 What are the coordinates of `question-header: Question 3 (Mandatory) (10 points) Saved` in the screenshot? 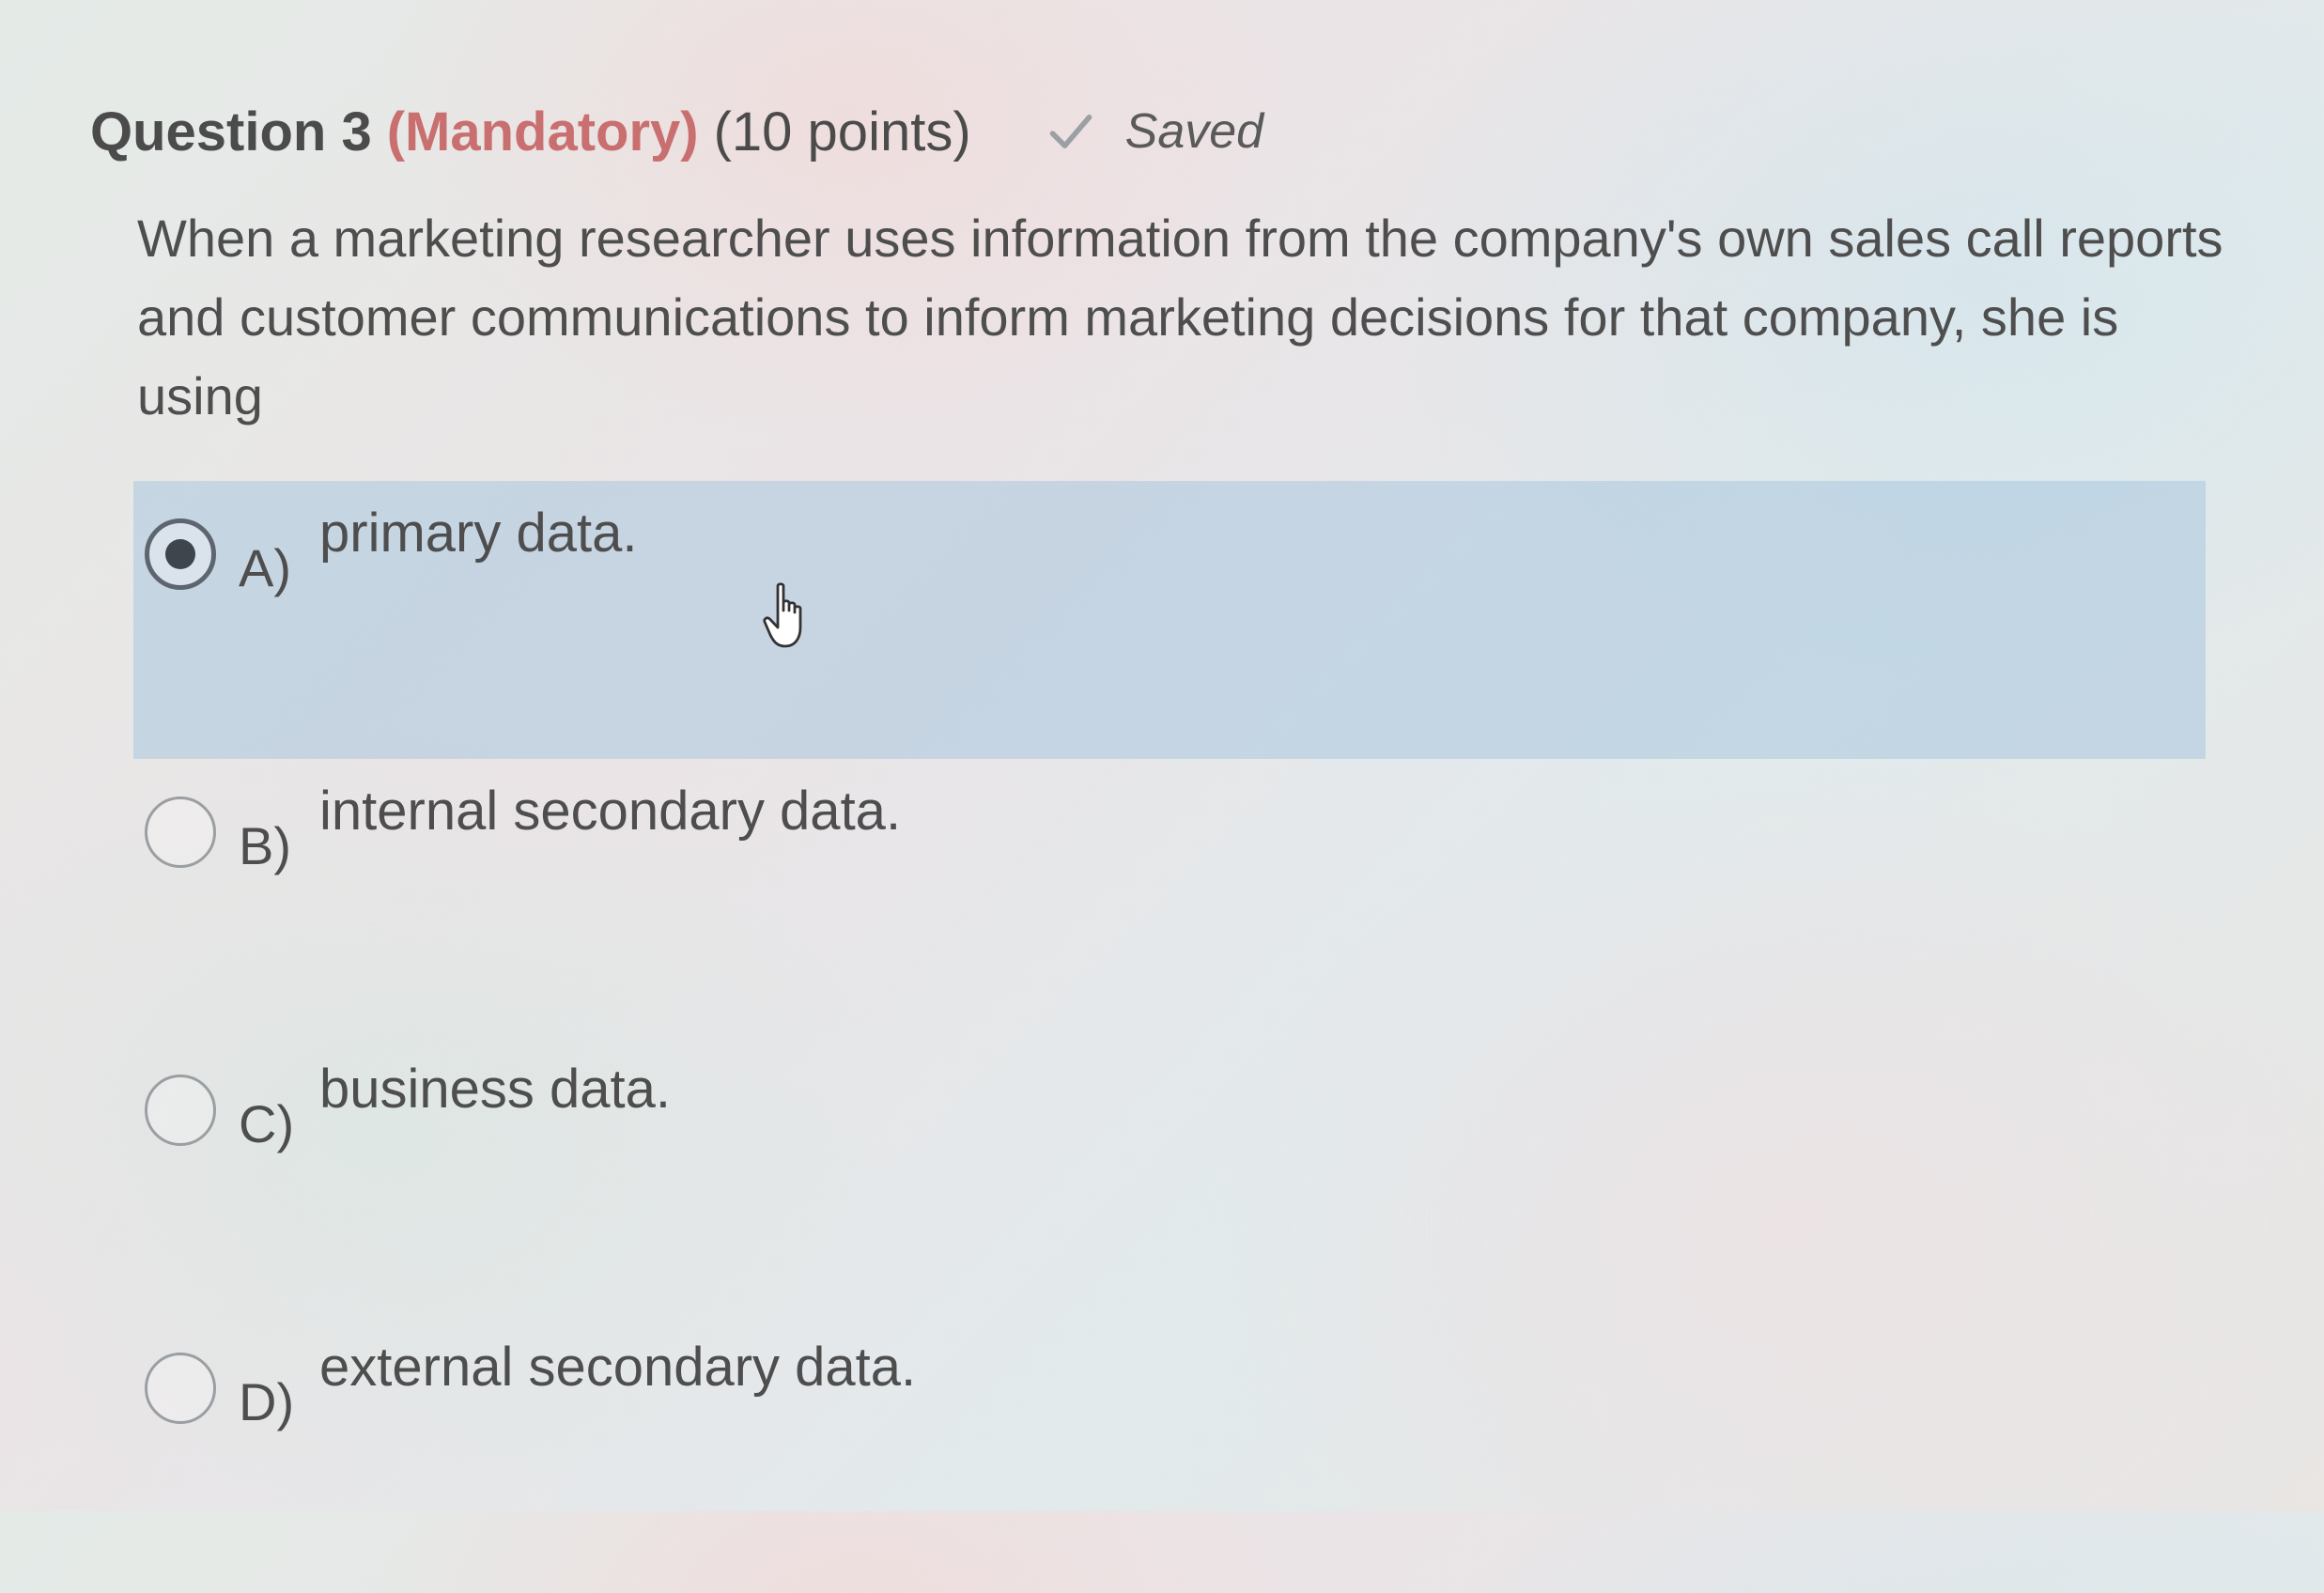 It's located at (677, 131).